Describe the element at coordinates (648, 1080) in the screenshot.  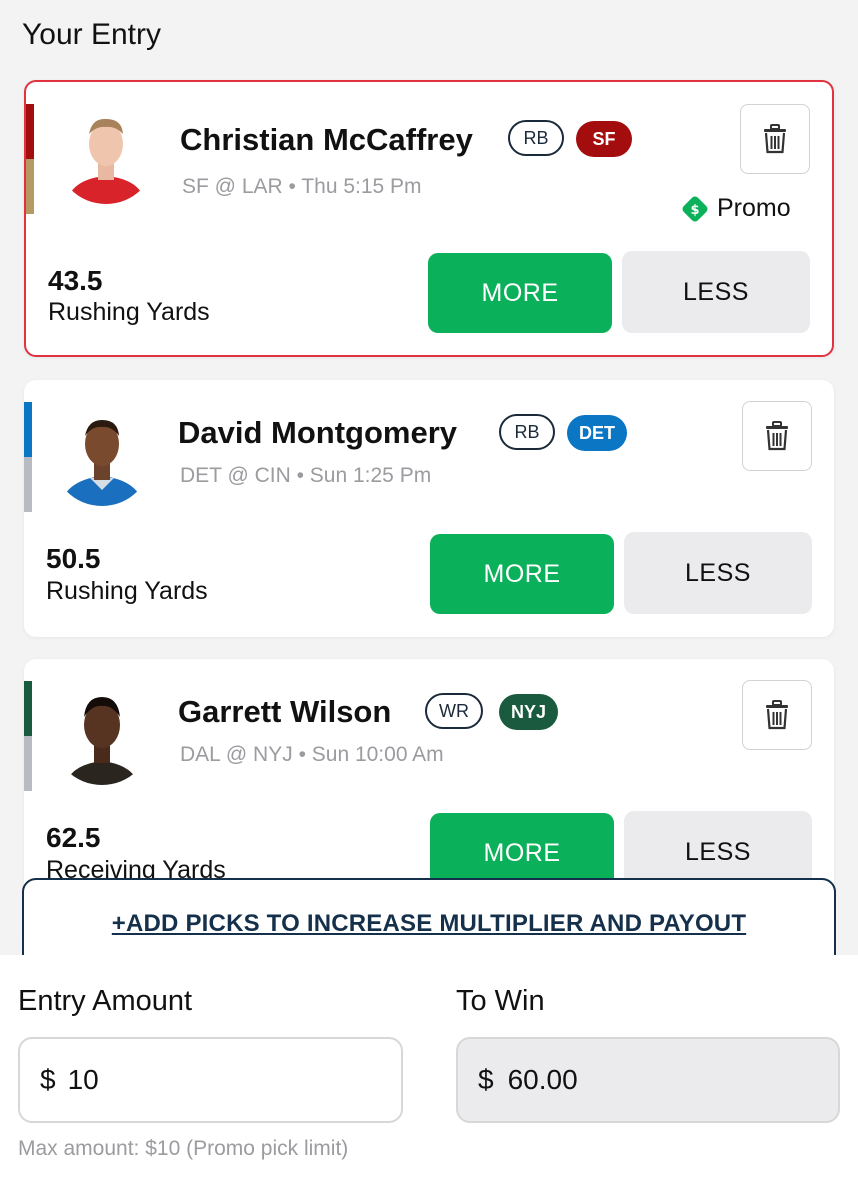
I see `to-win-field: $ 60.00` at that location.